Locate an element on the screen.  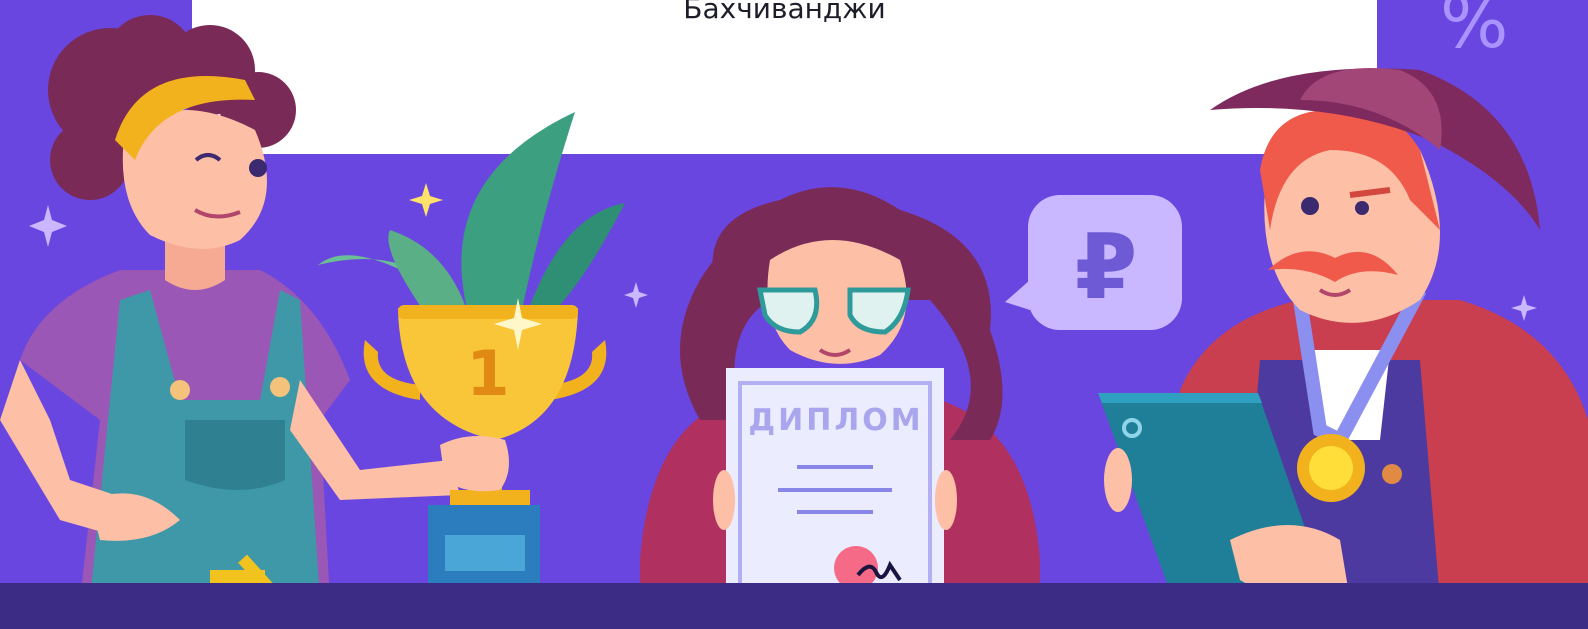
trophy-number: 1 is located at coordinates (487, 373).